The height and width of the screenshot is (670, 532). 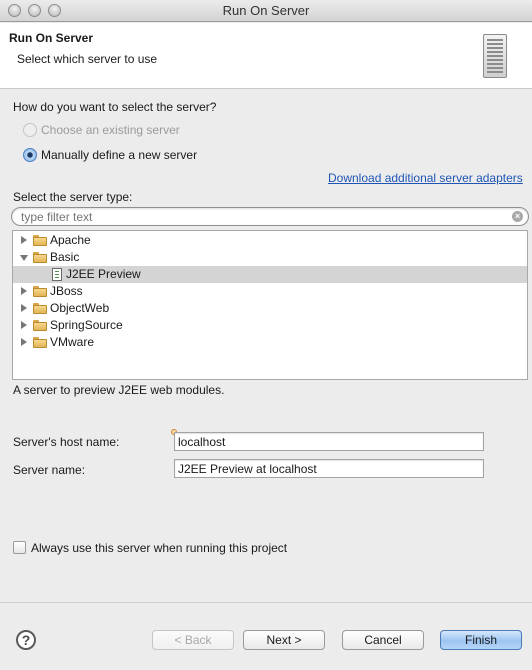 What do you see at coordinates (51, 38) in the screenshot?
I see `wizard-title: Run On Server` at bounding box center [51, 38].